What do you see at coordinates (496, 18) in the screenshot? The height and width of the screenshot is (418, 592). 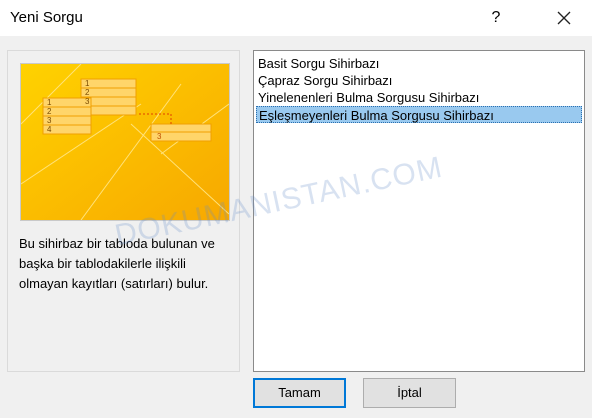 I see `help-button: ?` at bounding box center [496, 18].